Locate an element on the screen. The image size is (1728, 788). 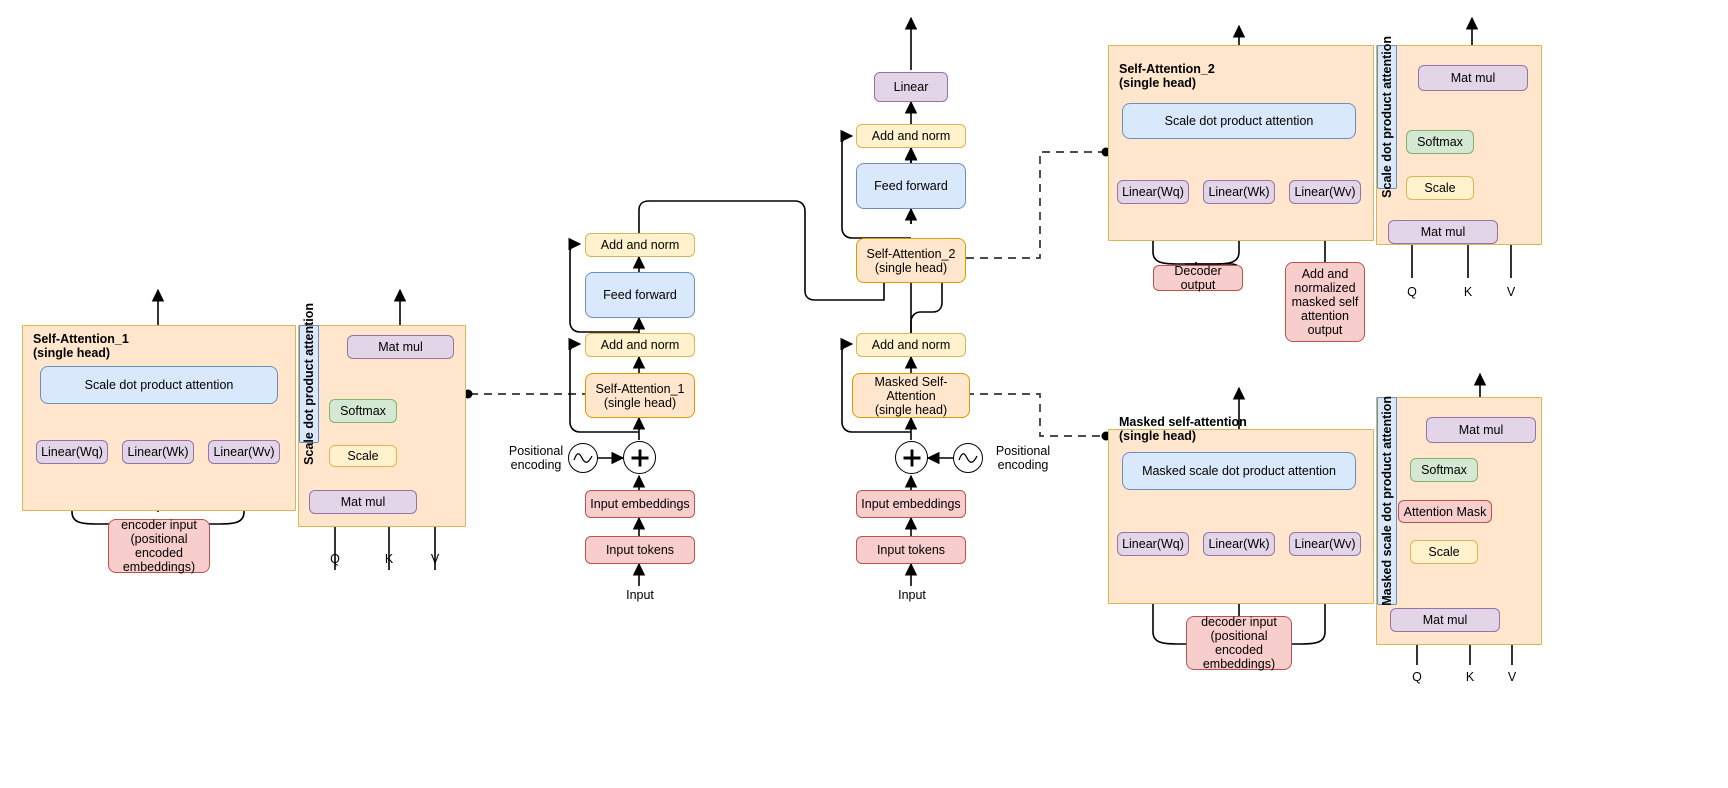
scale-left: Scale is located at coordinates (363, 456).